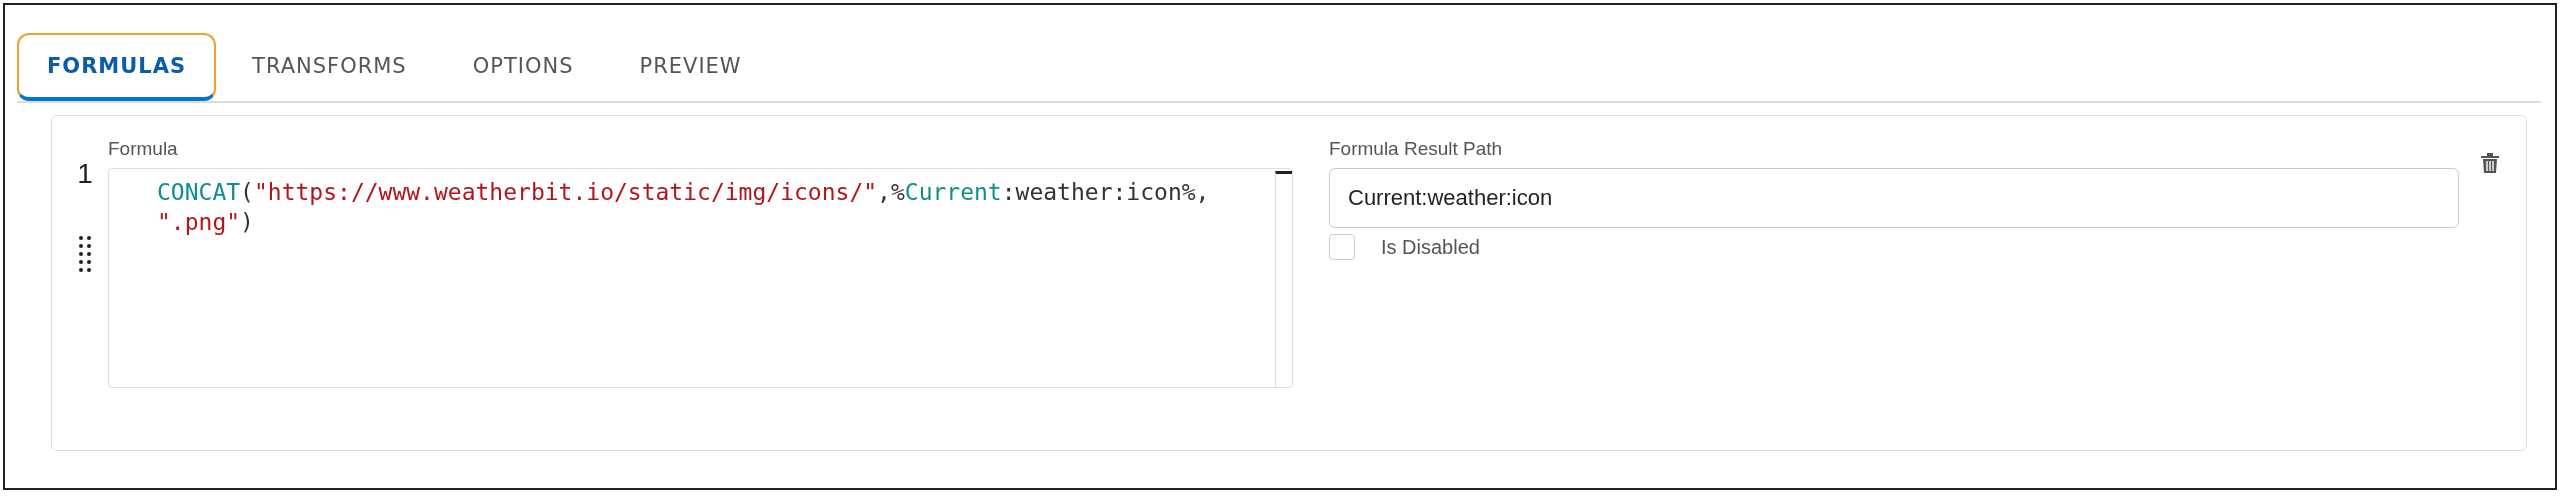 This screenshot has width=2560, height=497. Describe the element at coordinates (117, 67) in the screenshot. I see `tab: FORMULAS` at that location.